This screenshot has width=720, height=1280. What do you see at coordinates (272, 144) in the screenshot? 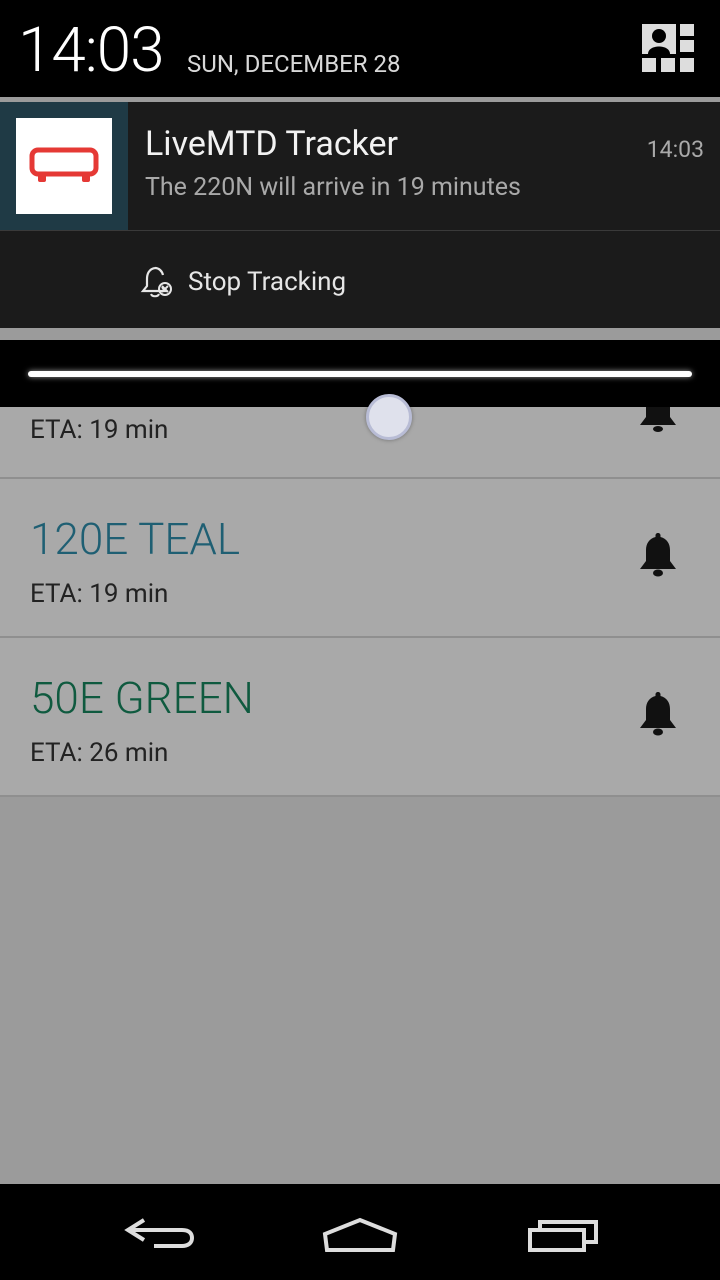
I see `notification-title: LiveMTD Tracker` at bounding box center [272, 144].